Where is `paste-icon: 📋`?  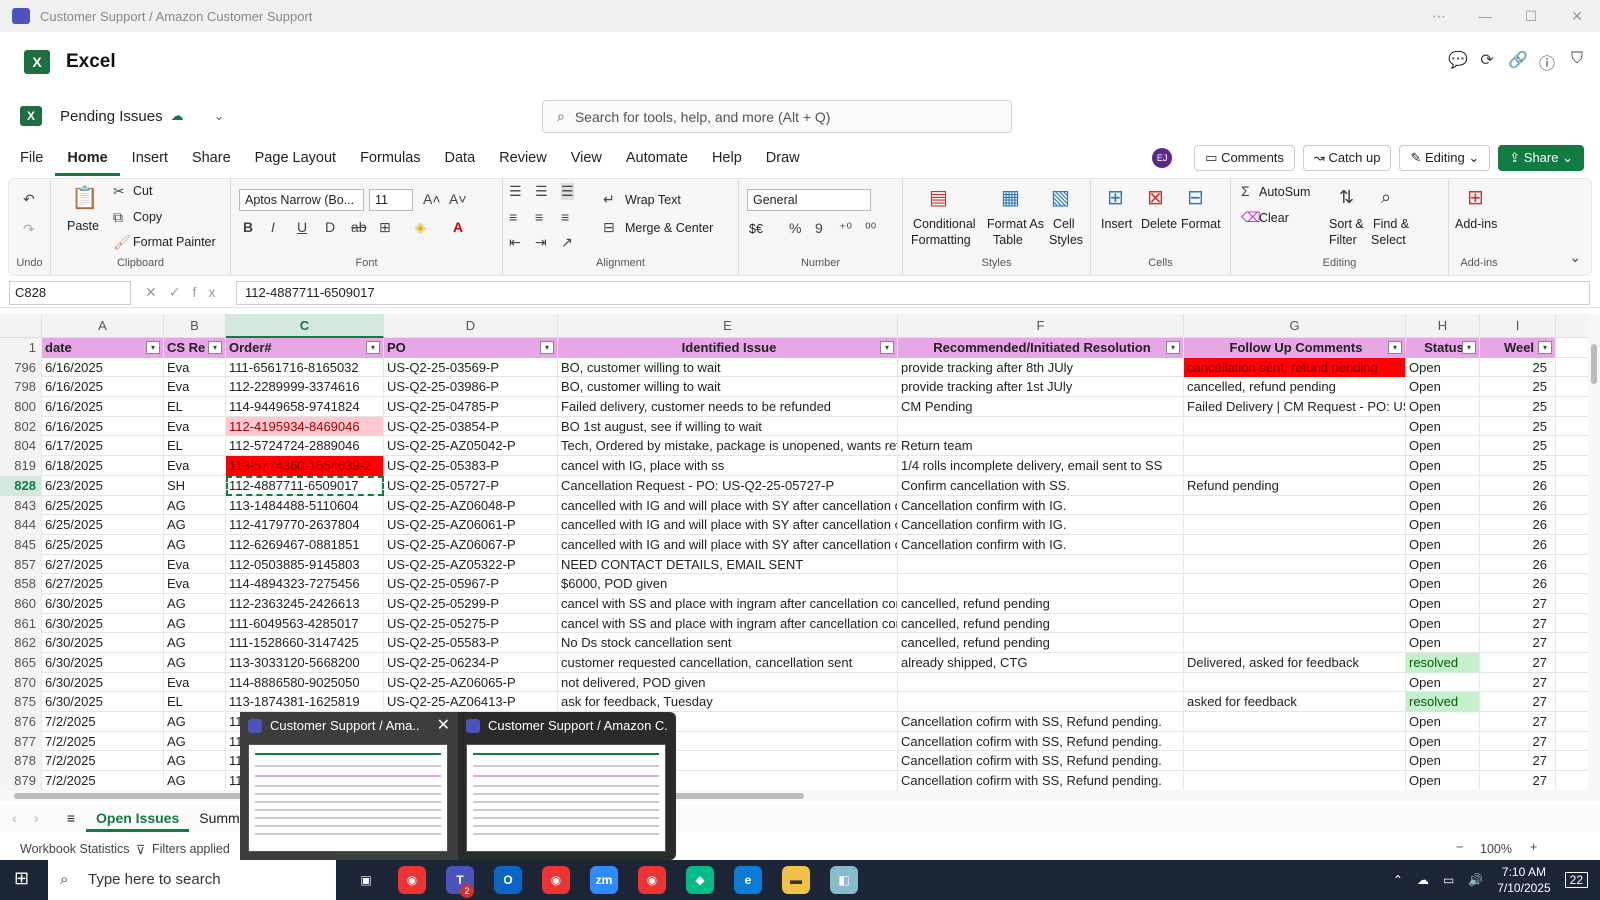
paste-icon: 📋 is located at coordinates (84, 198).